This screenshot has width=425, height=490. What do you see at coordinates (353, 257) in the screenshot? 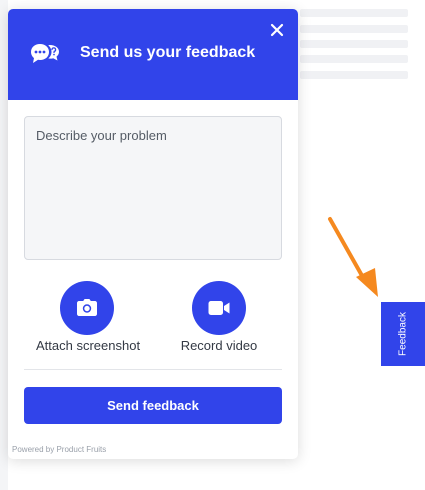
I see `arrow-icon` at bounding box center [353, 257].